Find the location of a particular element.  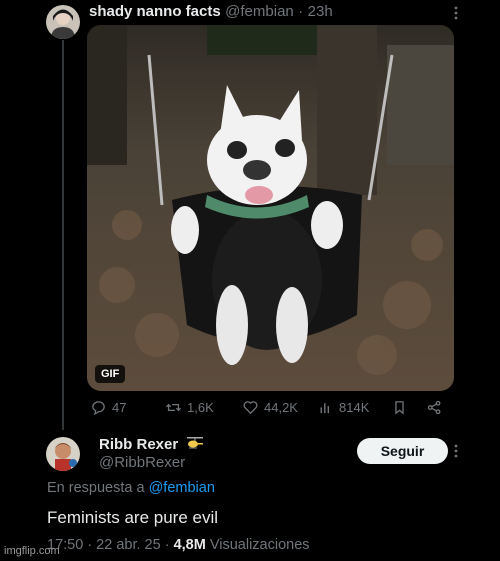

repost-icon is located at coordinates (173, 407).